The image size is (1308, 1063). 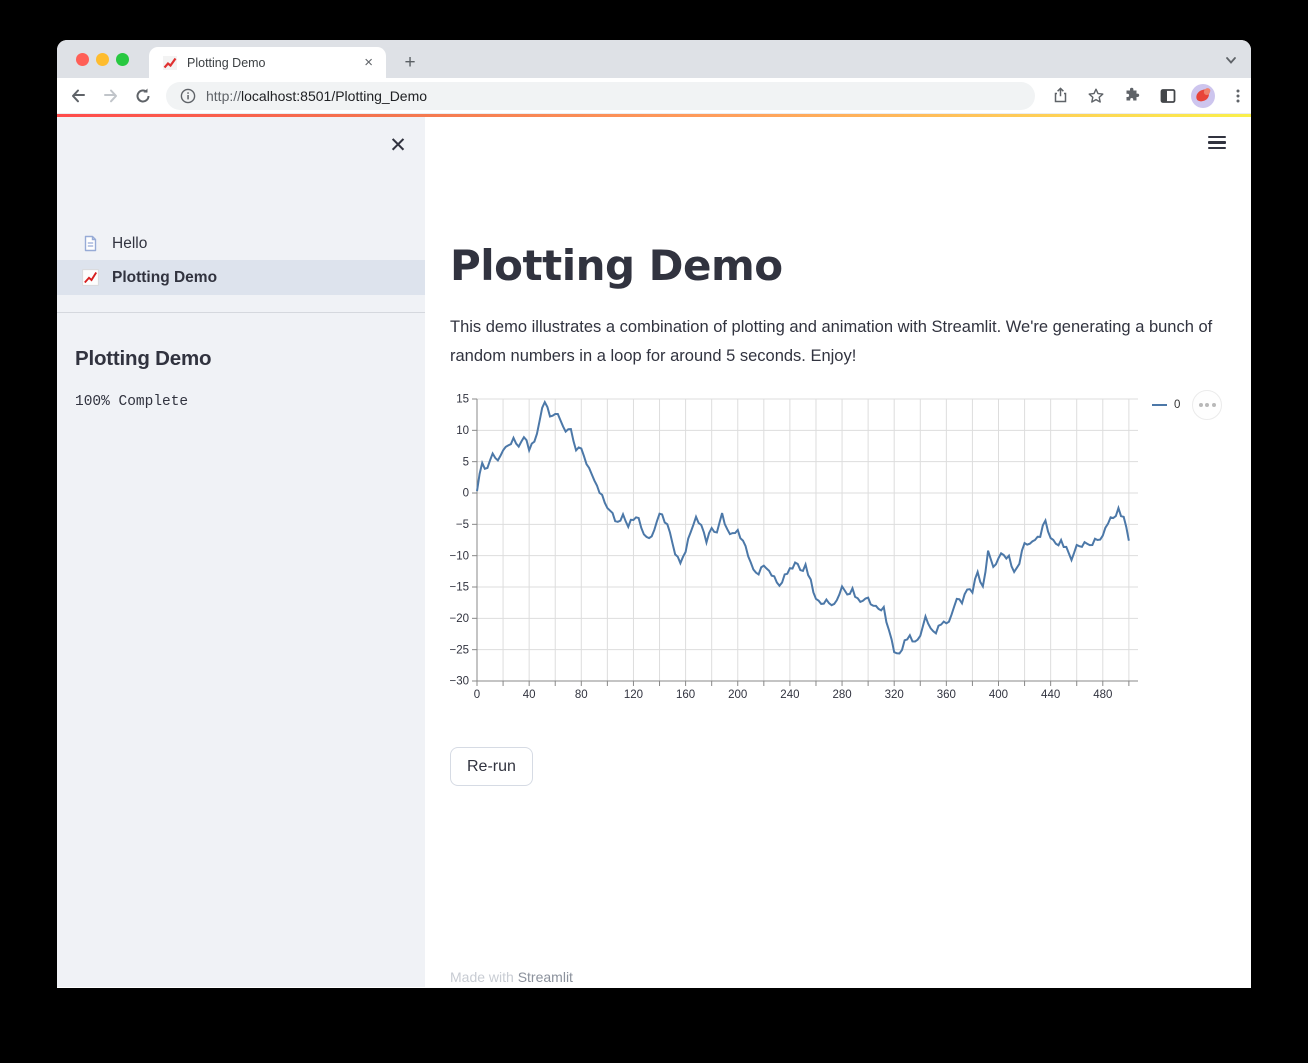 I want to click on address-bar: http://localhost:8501/Plotting_Demo, so click(x=600, y=95).